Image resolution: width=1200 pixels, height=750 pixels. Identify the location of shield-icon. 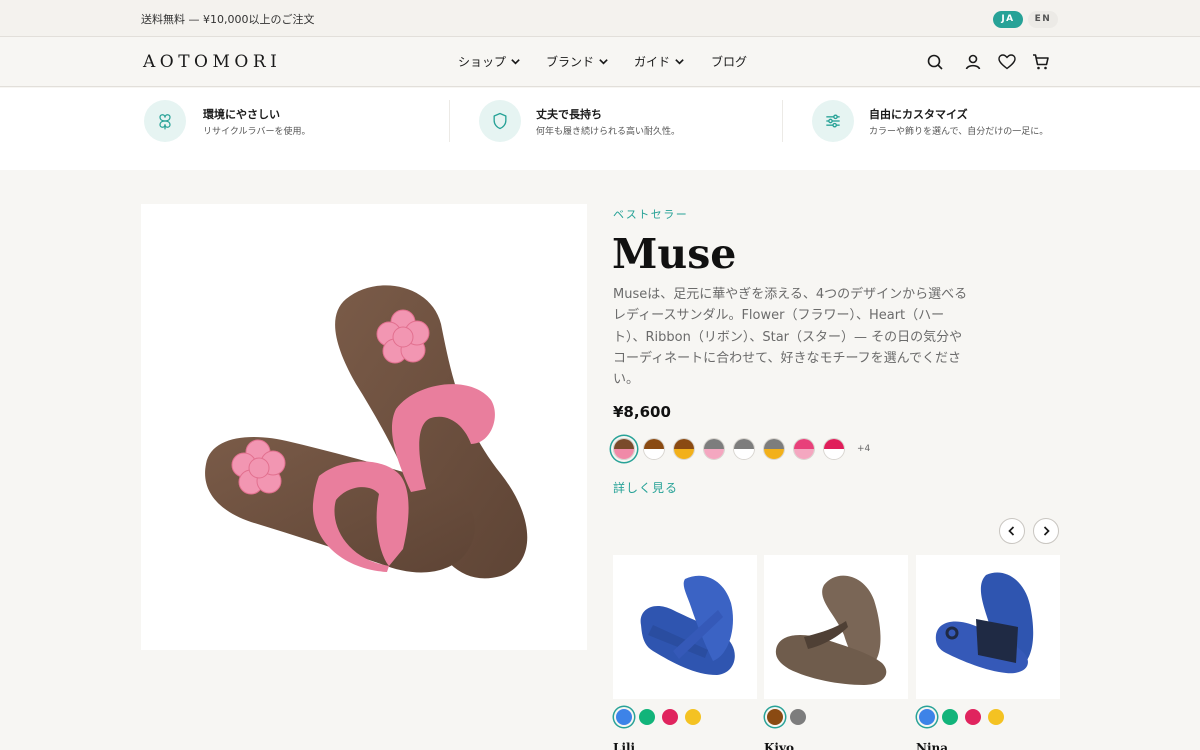
(500, 121).